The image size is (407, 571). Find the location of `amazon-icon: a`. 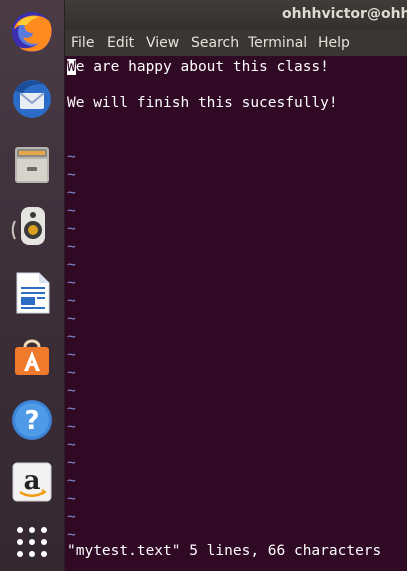

amazon-icon: a is located at coordinates (32, 482).